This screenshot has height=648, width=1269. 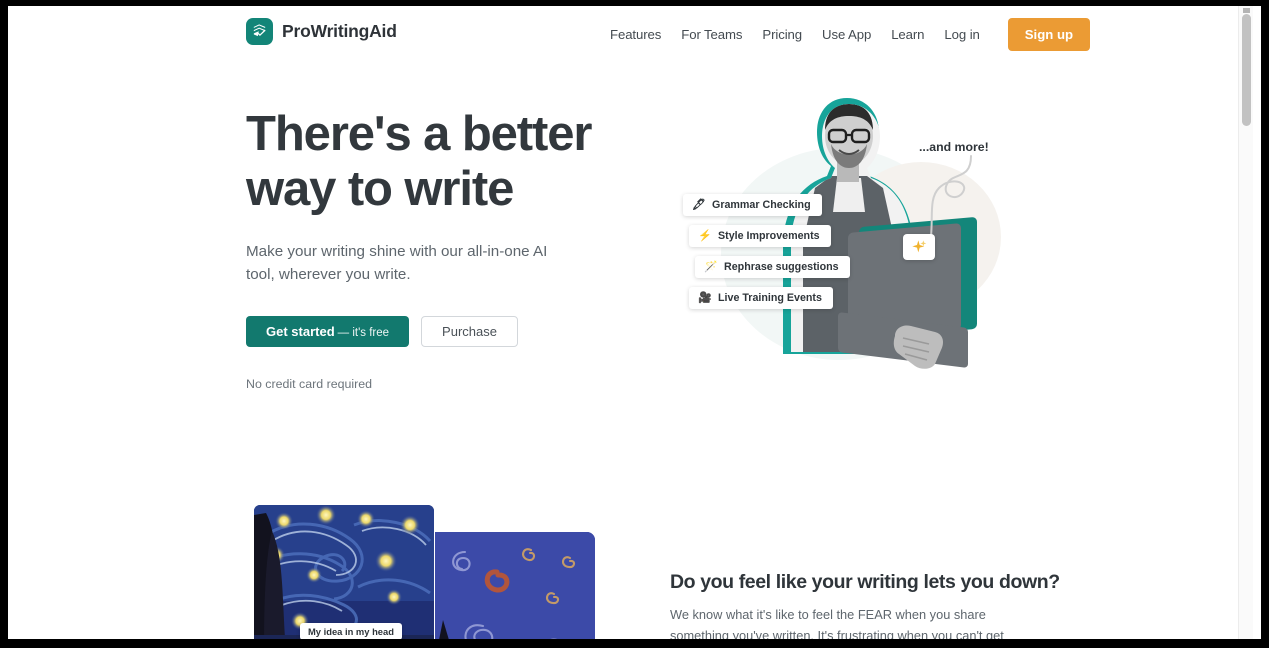 What do you see at coordinates (907, 34) in the screenshot?
I see `nav-item-learn: Learn` at bounding box center [907, 34].